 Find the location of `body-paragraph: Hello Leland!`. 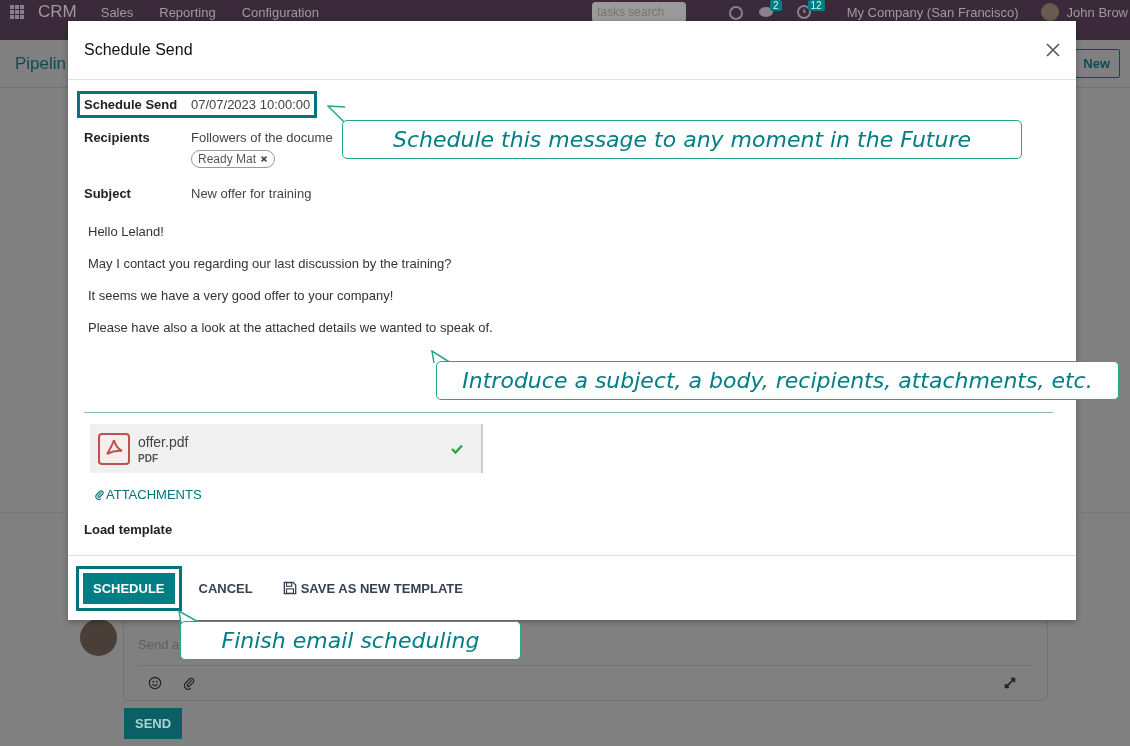

body-paragraph: Hello Leland! is located at coordinates (126, 232).